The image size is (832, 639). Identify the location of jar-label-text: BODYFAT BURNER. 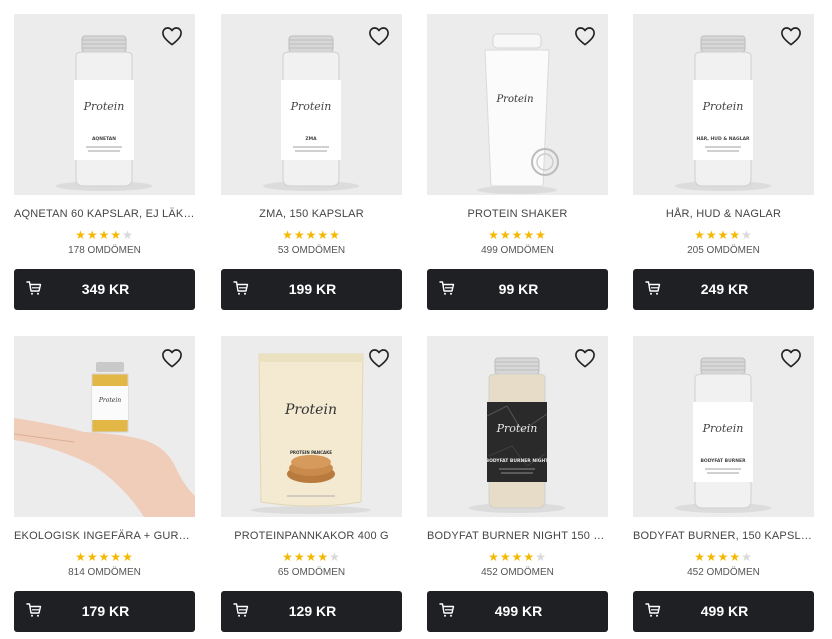
(723, 461).